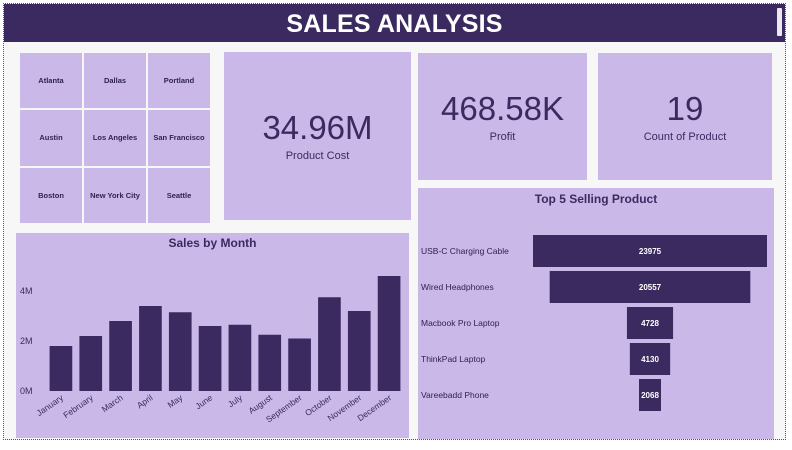  I want to click on slicer-tile-san-francisco: San Francisco, so click(179, 138).